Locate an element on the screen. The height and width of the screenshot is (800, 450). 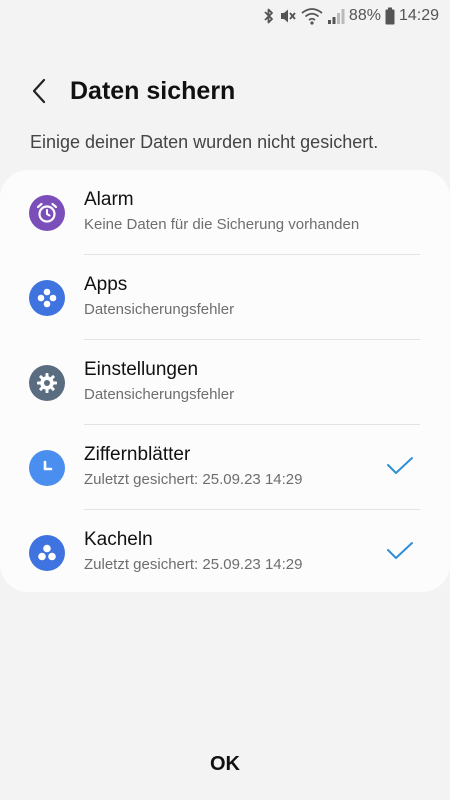
list-item-text: Einstellungen Datensicherungsfehler is located at coordinates (159, 381).